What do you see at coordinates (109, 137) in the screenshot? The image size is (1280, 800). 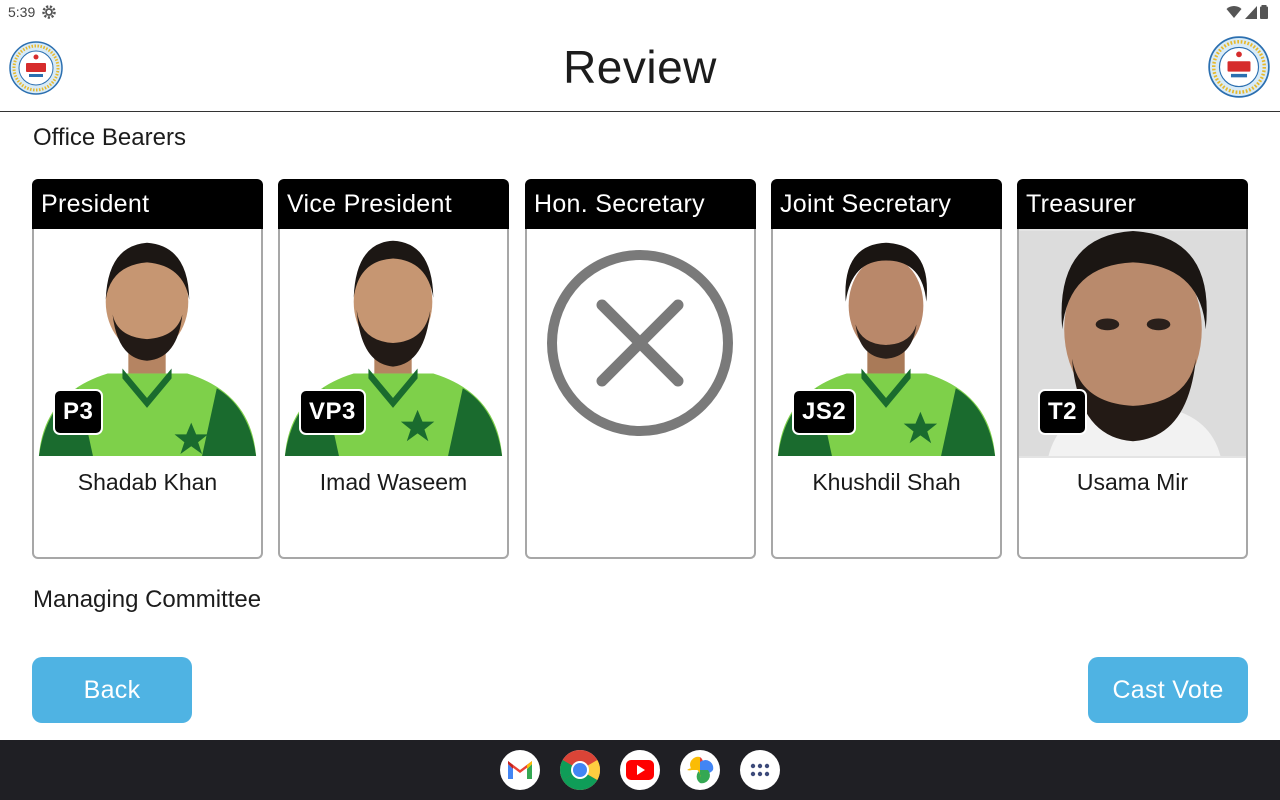 I see `office-bearers-heading: Office Bearers` at bounding box center [109, 137].